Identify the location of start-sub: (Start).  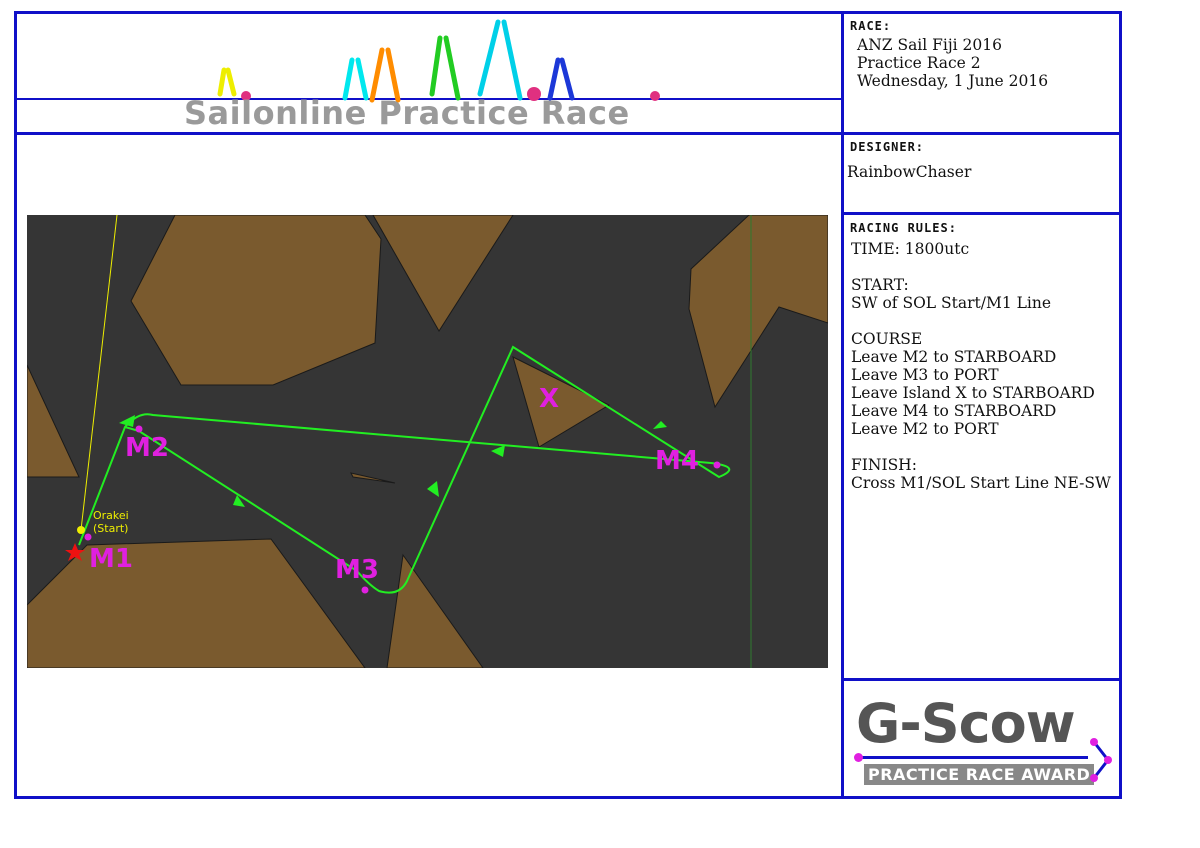
(110, 528).